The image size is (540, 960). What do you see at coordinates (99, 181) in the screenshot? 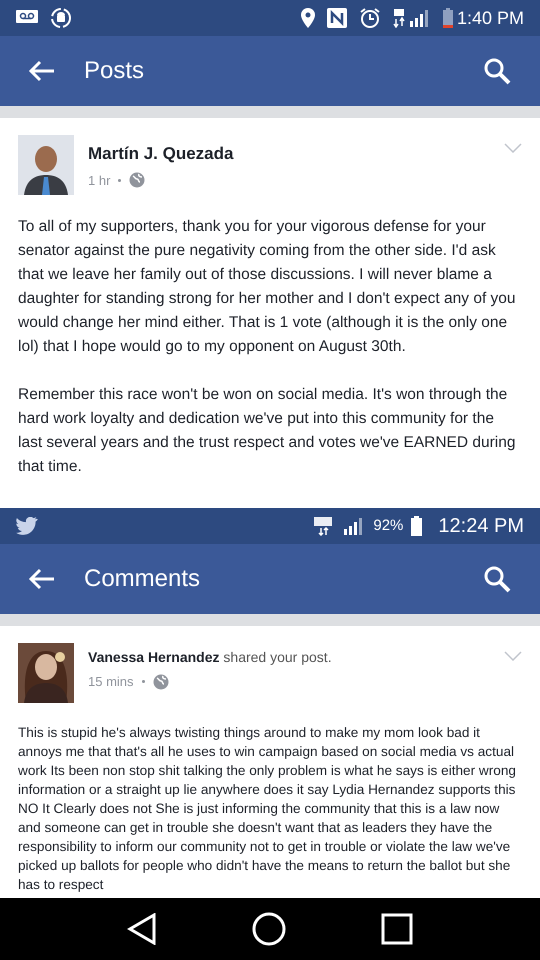
I see `post-time: 1 hr` at bounding box center [99, 181].